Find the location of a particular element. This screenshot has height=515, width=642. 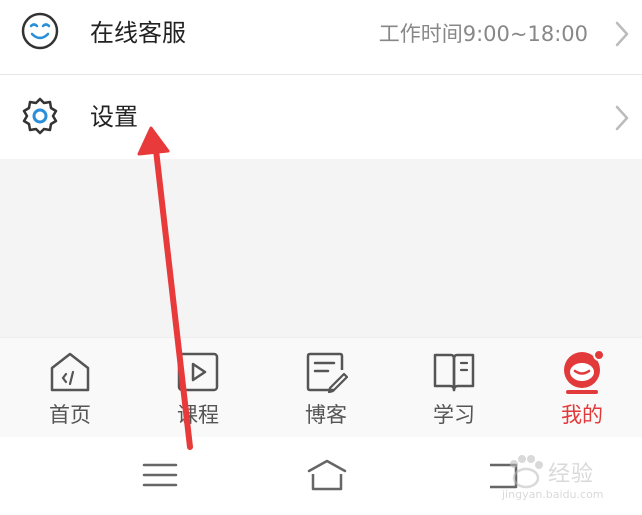

tab-courses: 课程 is located at coordinates (198, 388).